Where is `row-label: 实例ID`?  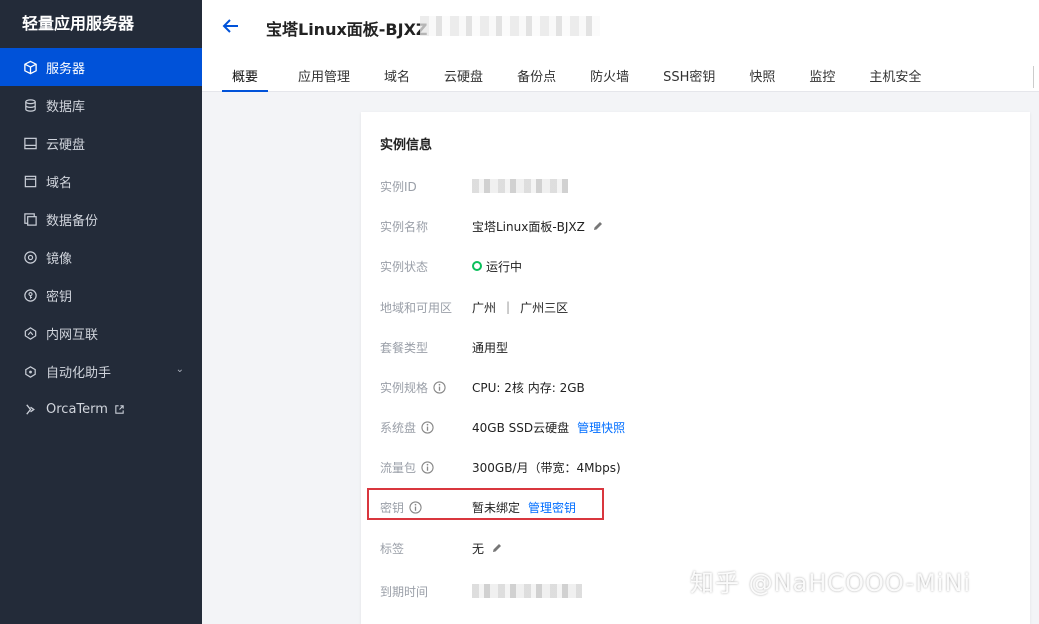 row-label: 实例ID is located at coordinates (398, 186).